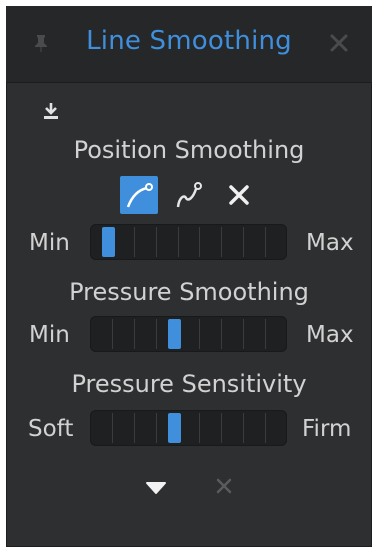 The image size is (379, 547). What do you see at coordinates (51, 429) in the screenshot?
I see `pressure-sensitivity-min-label: Soft` at bounding box center [51, 429].